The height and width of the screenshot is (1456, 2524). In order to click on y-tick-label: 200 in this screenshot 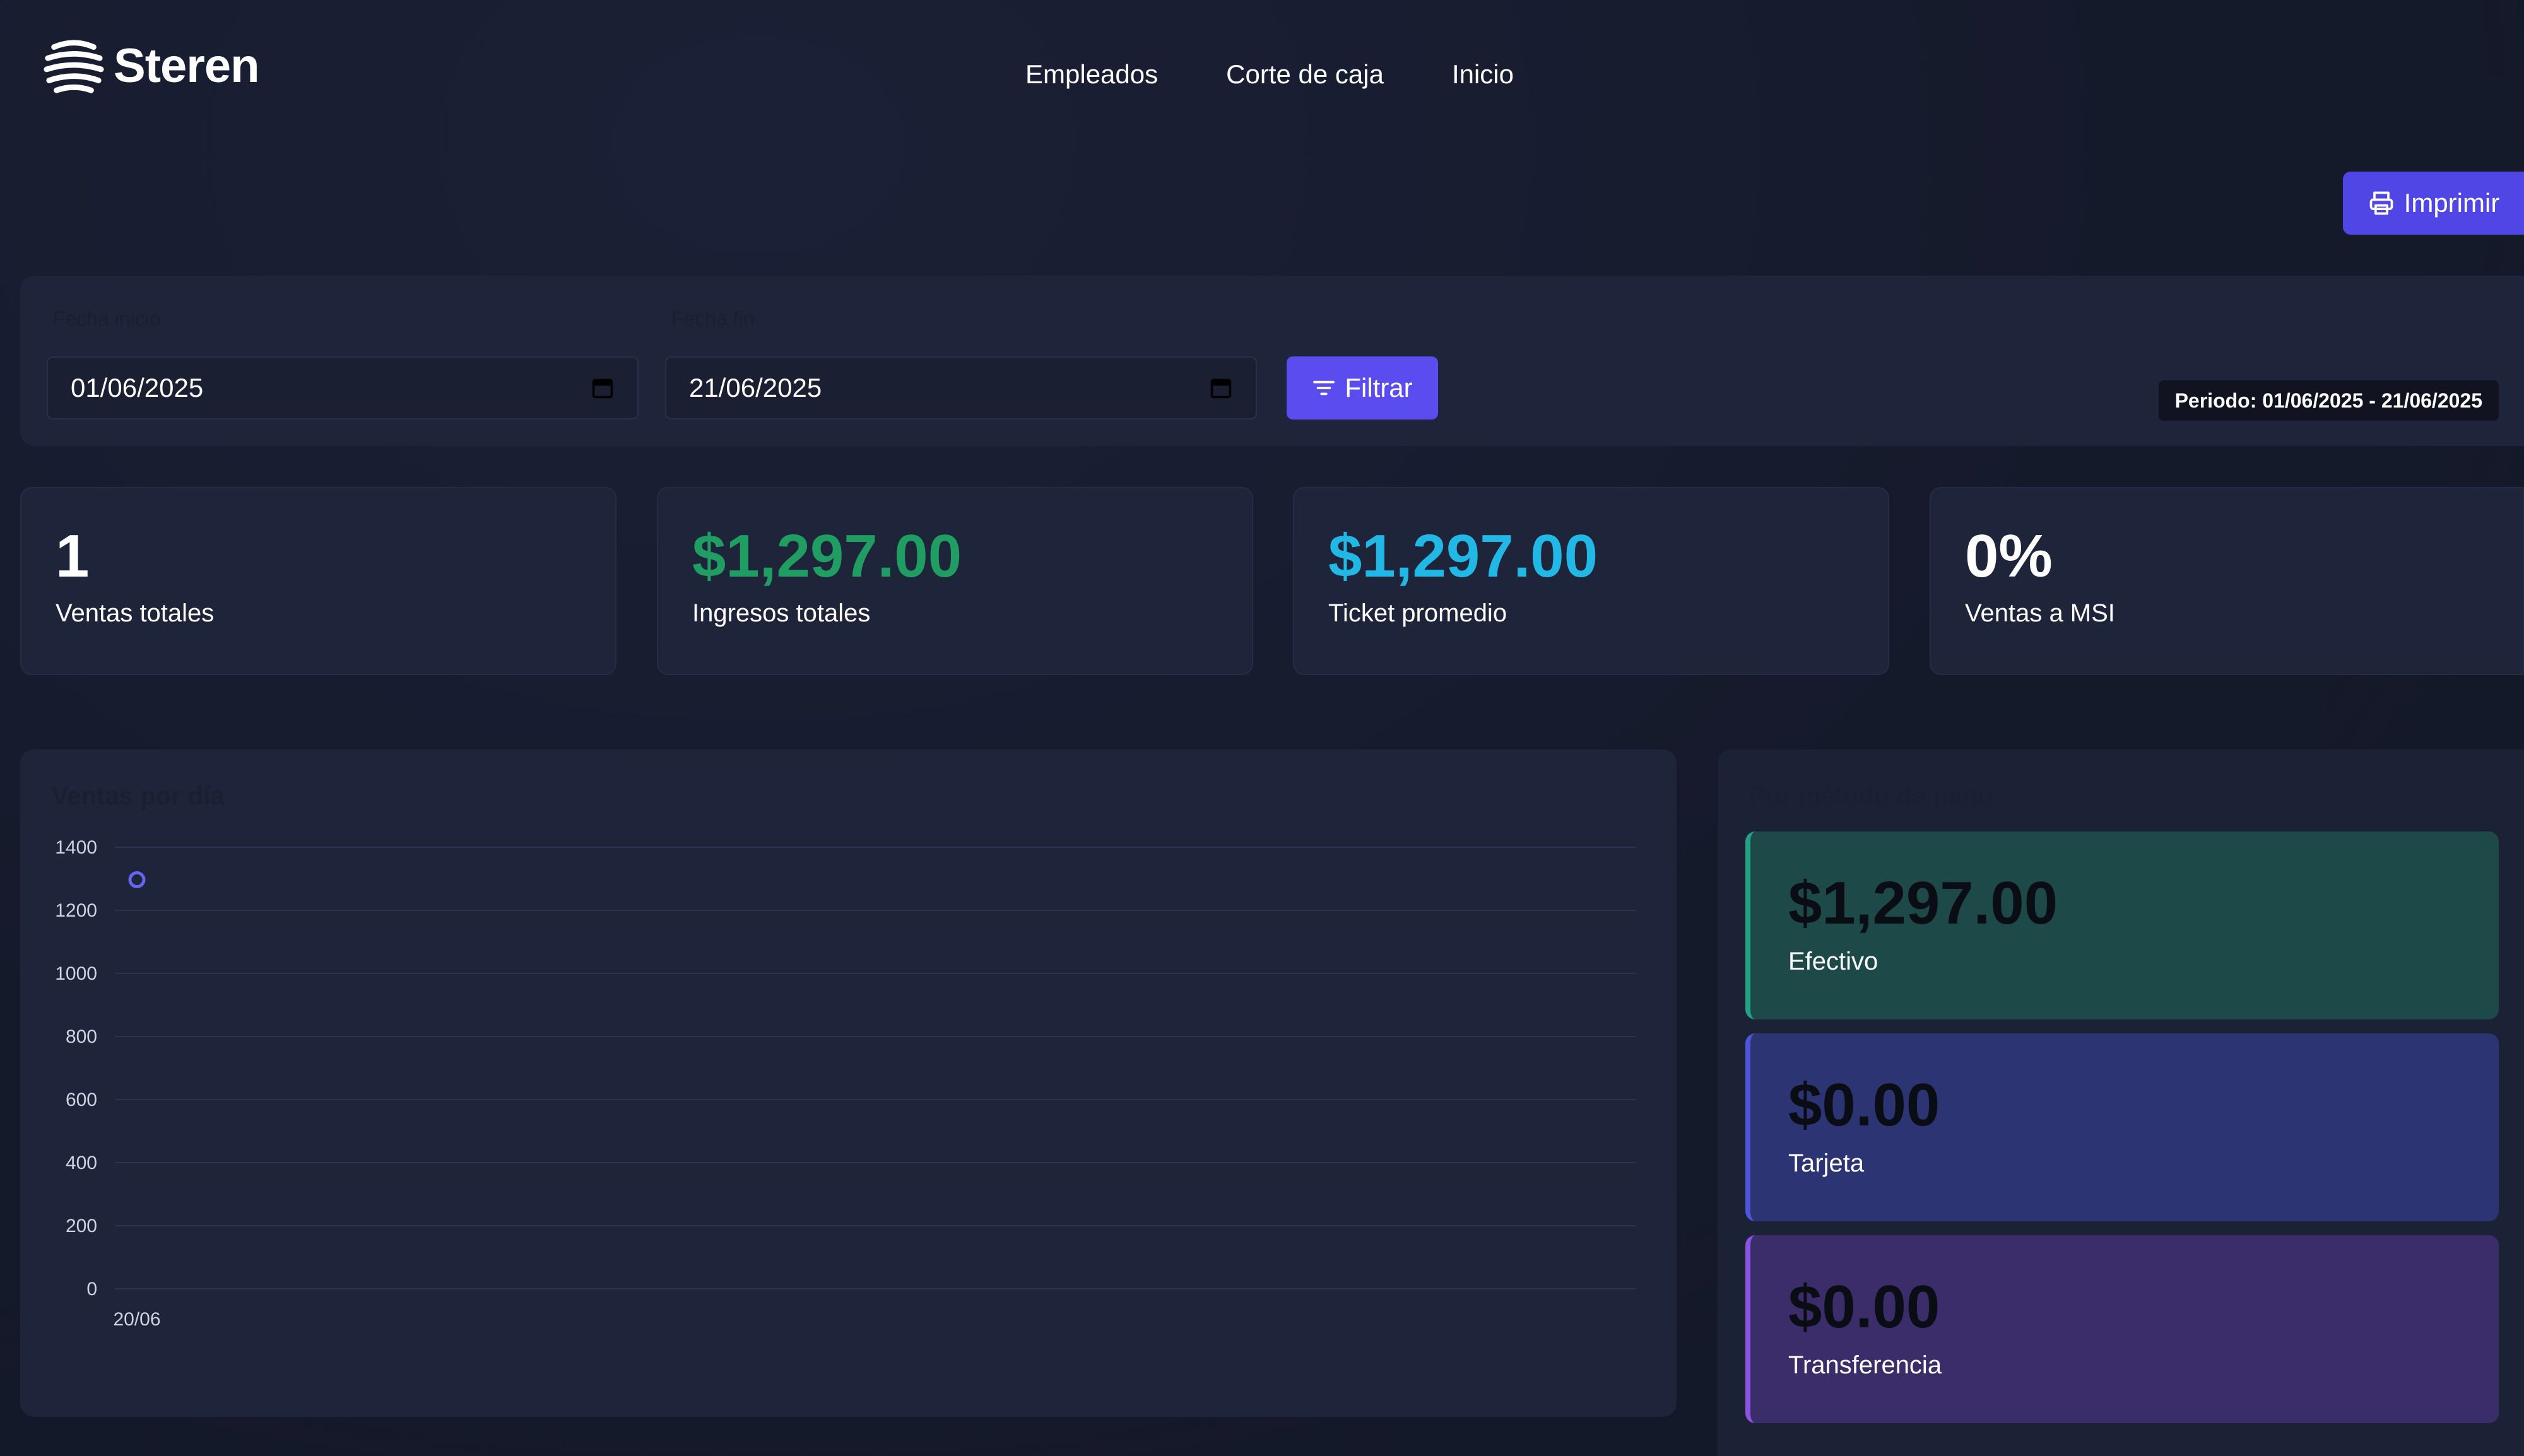, I will do `click(81, 1226)`.